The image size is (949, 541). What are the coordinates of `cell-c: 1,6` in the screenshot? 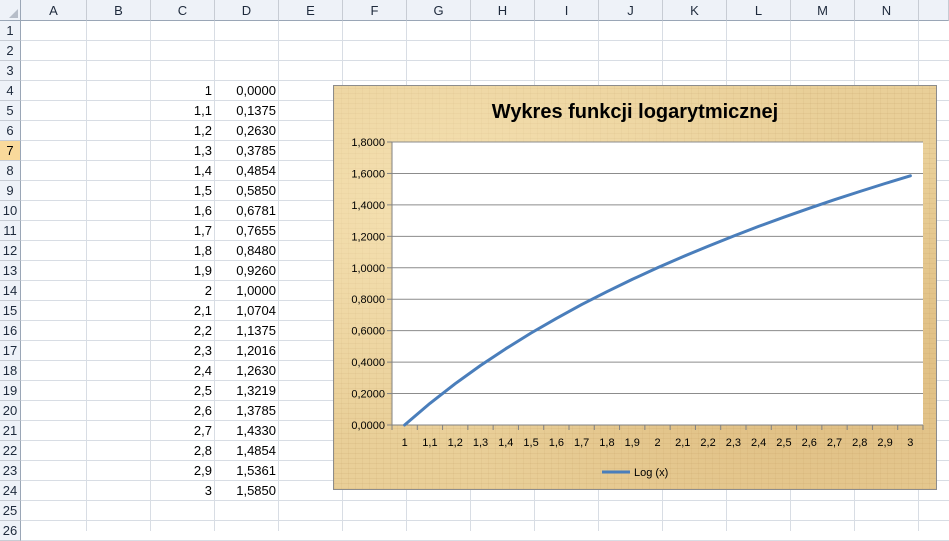 It's located at (183, 211).